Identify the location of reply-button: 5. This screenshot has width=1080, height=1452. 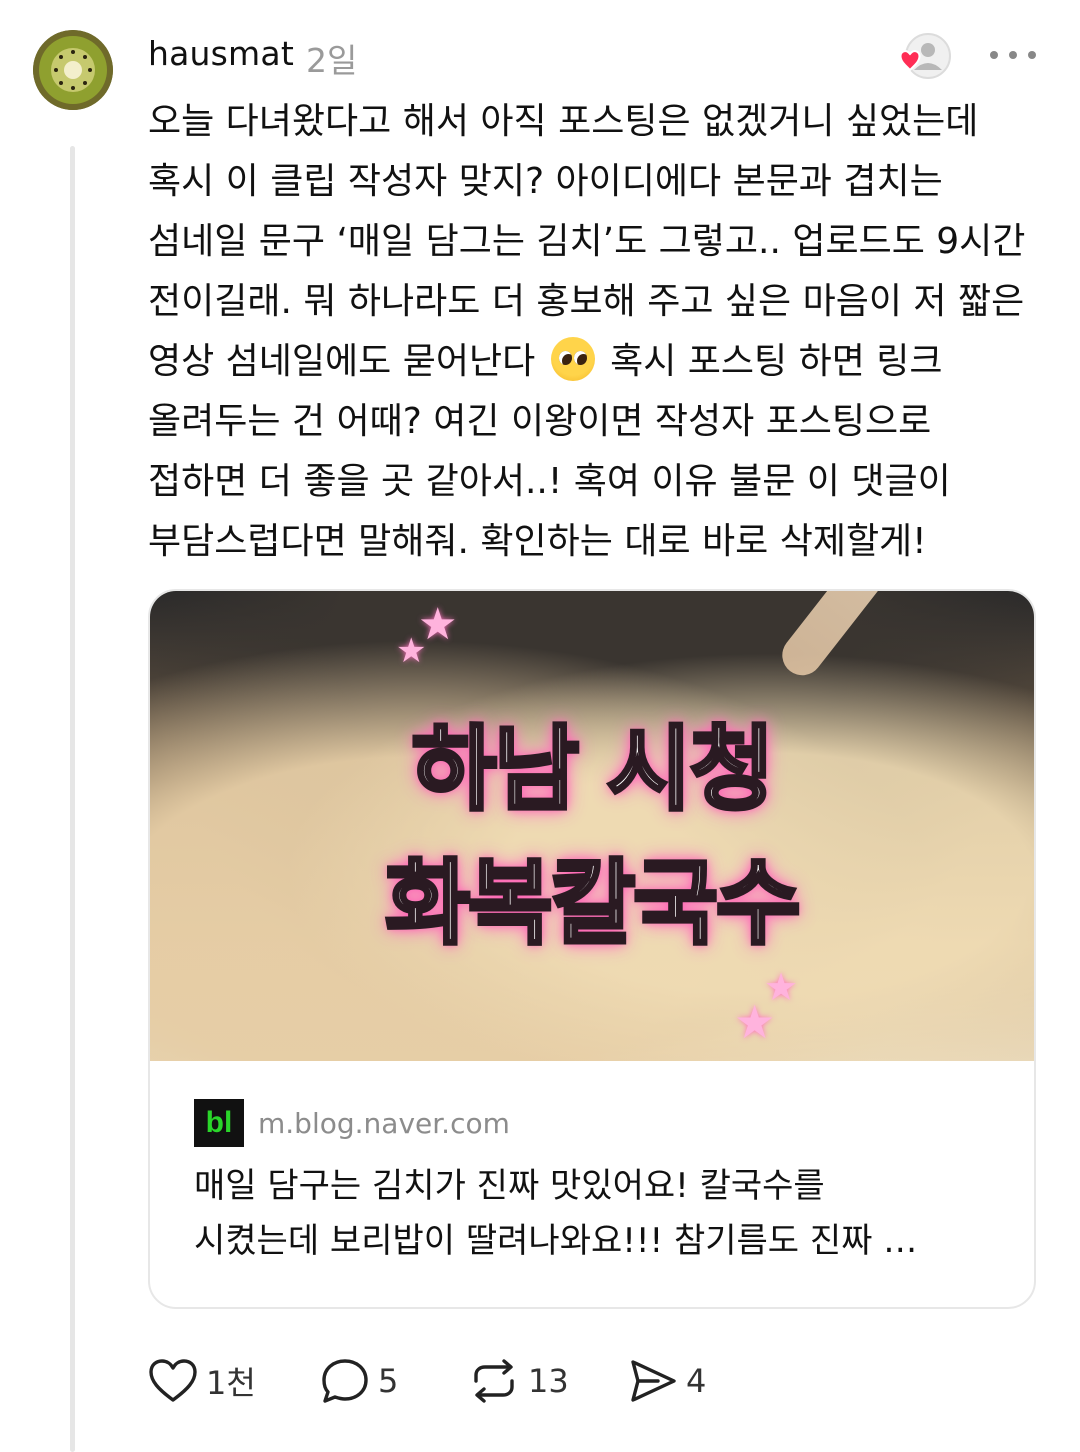
(394, 1381).